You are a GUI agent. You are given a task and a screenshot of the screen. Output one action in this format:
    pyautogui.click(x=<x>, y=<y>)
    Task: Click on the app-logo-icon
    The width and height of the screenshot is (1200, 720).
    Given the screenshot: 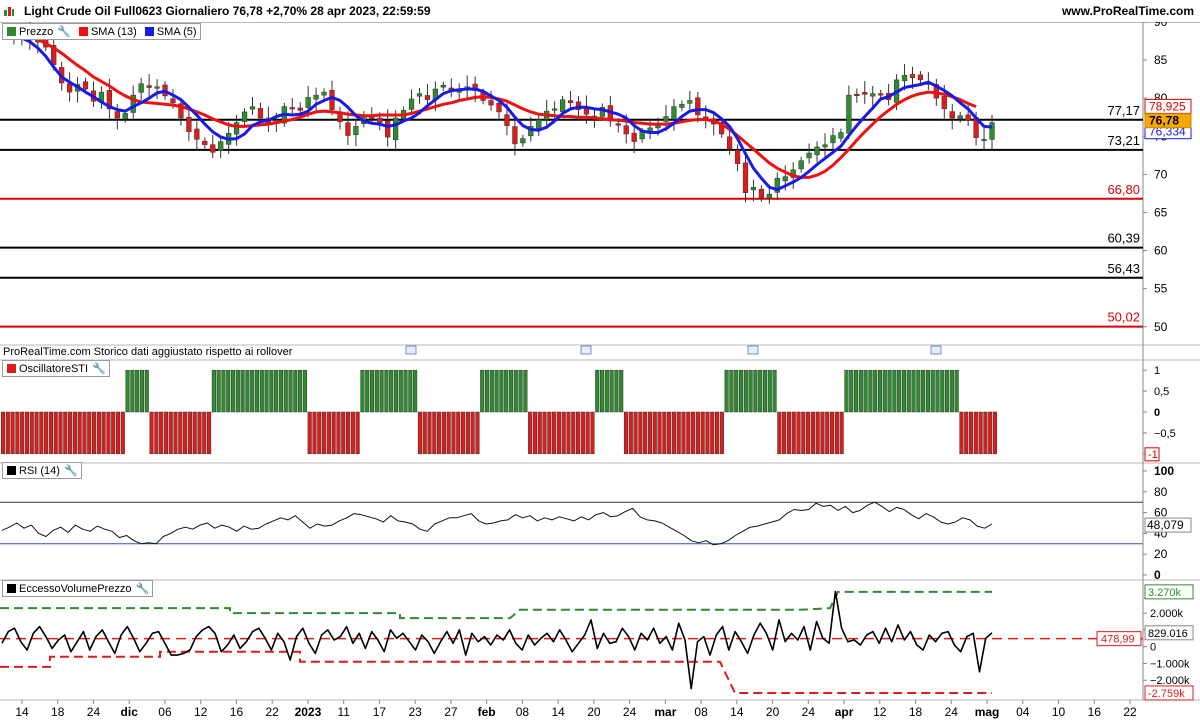 What is the action you would take?
    pyautogui.click(x=9, y=11)
    